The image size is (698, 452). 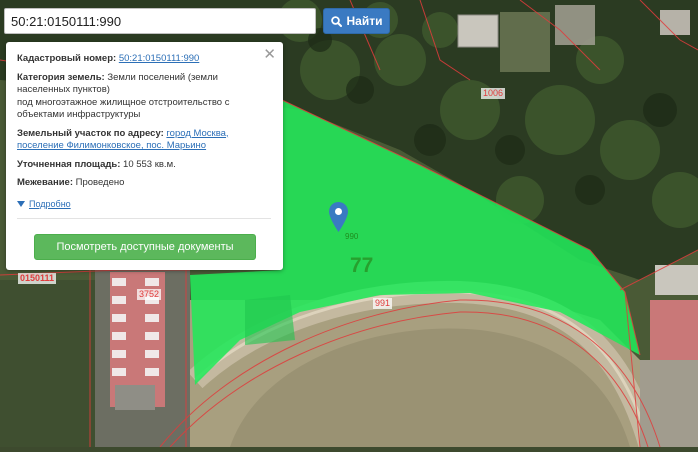 I want to click on cadastral-row: Кадастровый номер: 50:21:0150111:990, so click(x=144, y=59).